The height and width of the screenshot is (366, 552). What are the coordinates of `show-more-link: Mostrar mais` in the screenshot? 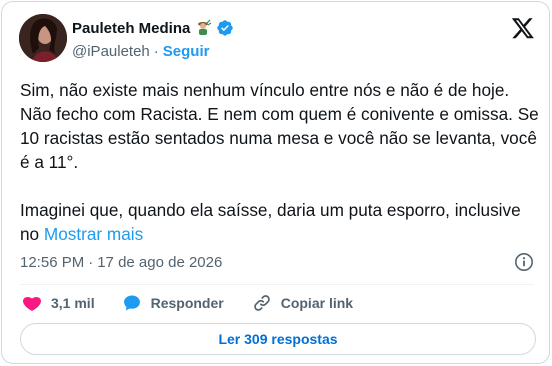 It's located at (93, 234).